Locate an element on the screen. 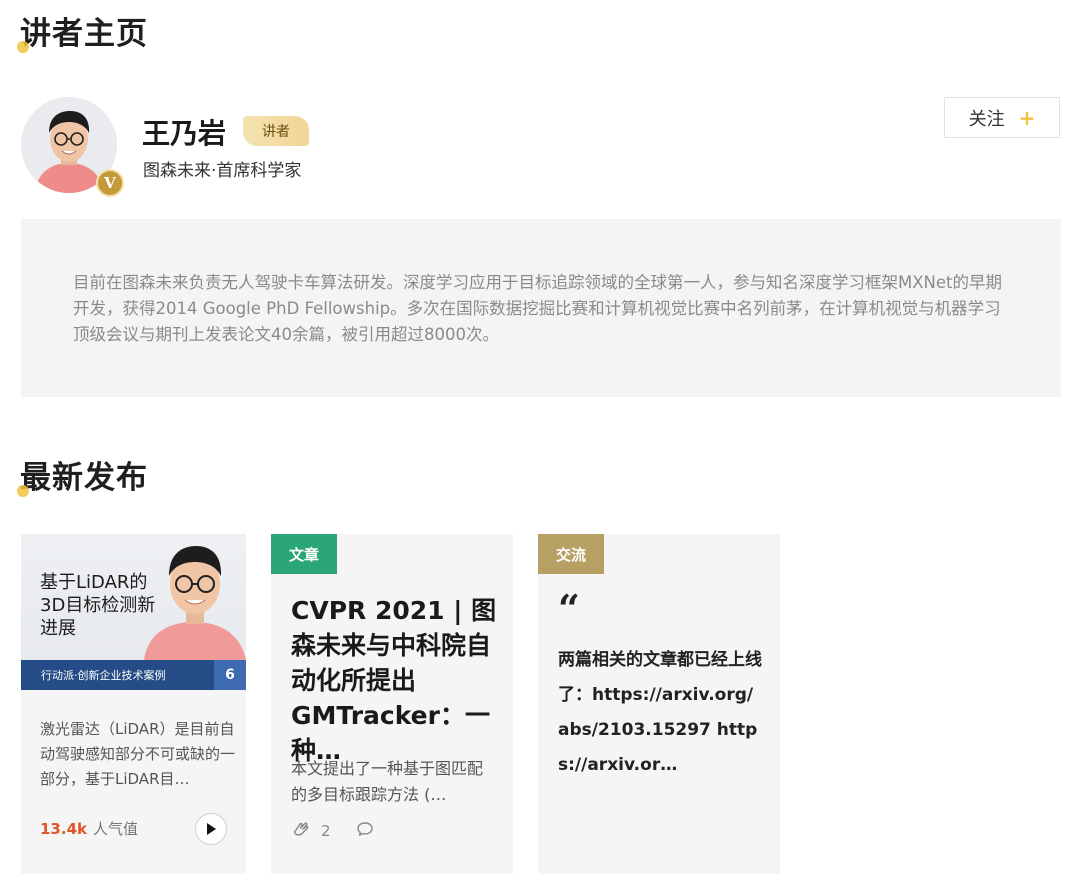 The width and height of the screenshot is (1080, 892). page-title-text: 讲者主页 is located at coordinates (84, 34).